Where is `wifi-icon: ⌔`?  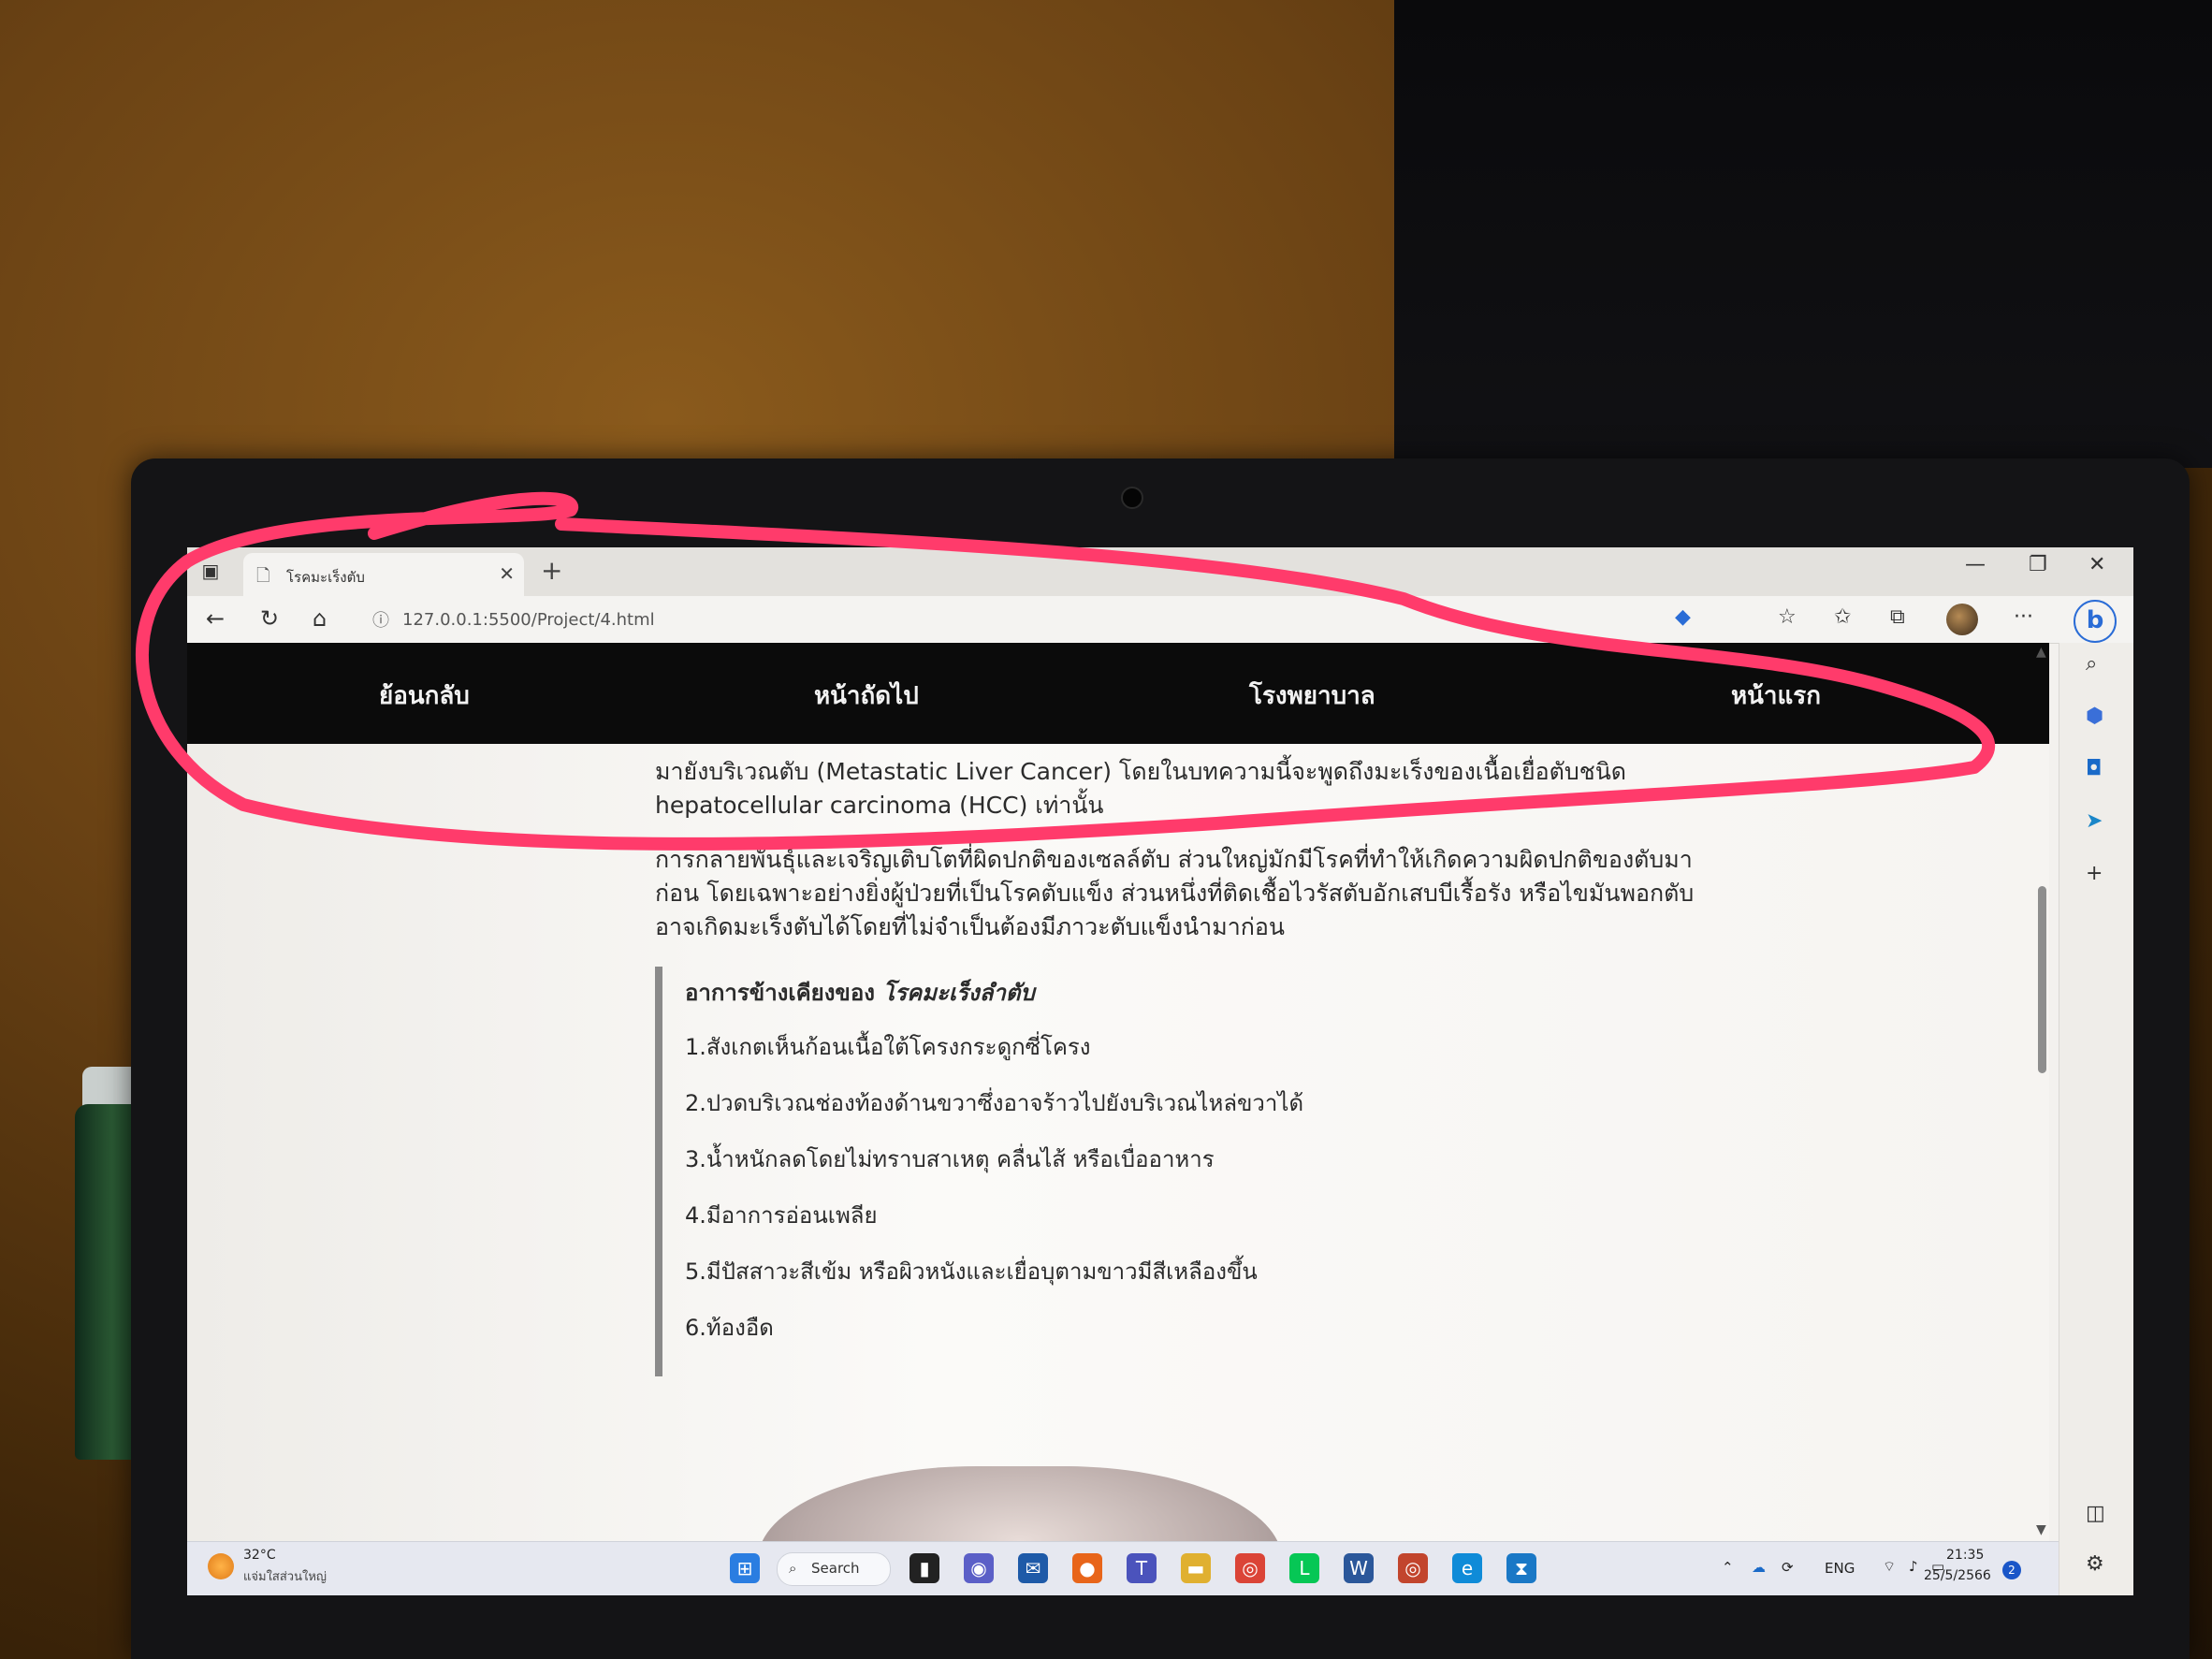 wifi-icon: ⌔ is located at coordinates (1889, 1567).